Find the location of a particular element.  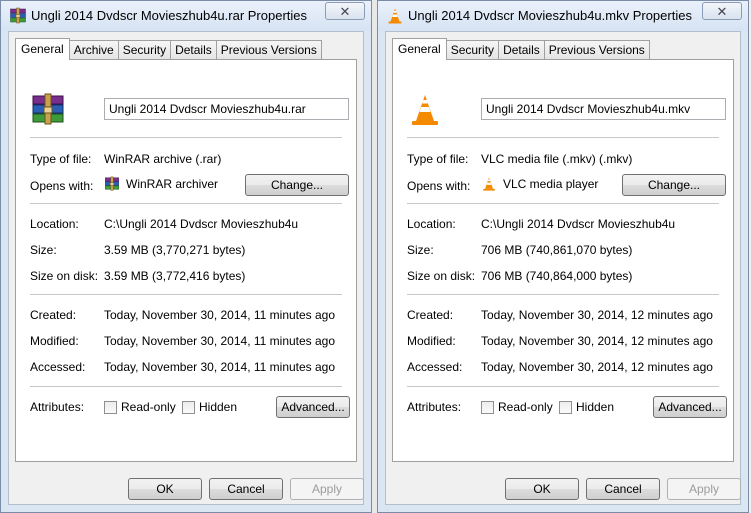

file-name-field: Ungli 2014 Dvdscr Movieszhub4u.rar is located at coordinates (226, 109).